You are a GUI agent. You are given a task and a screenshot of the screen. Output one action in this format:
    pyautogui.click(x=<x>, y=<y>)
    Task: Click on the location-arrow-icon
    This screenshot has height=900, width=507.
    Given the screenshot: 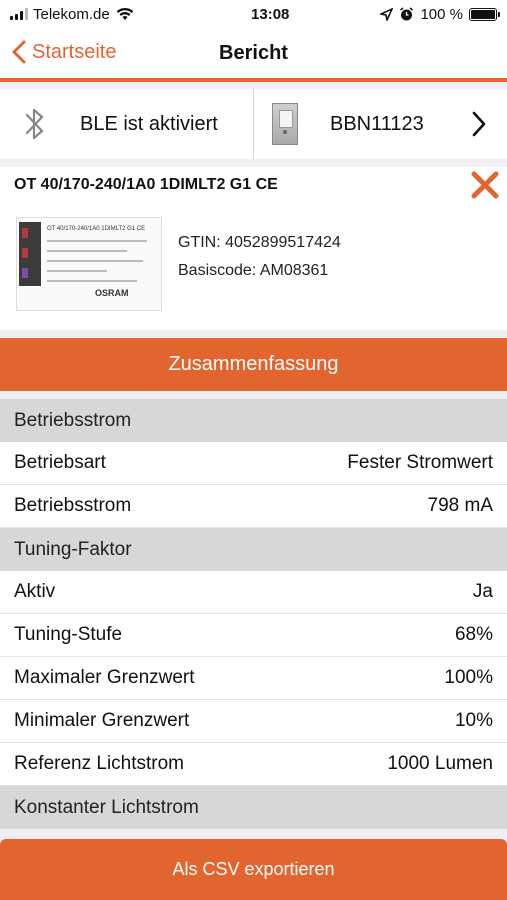 What is the action you would take?
    pyautogui.click(x=387, y=14)
    